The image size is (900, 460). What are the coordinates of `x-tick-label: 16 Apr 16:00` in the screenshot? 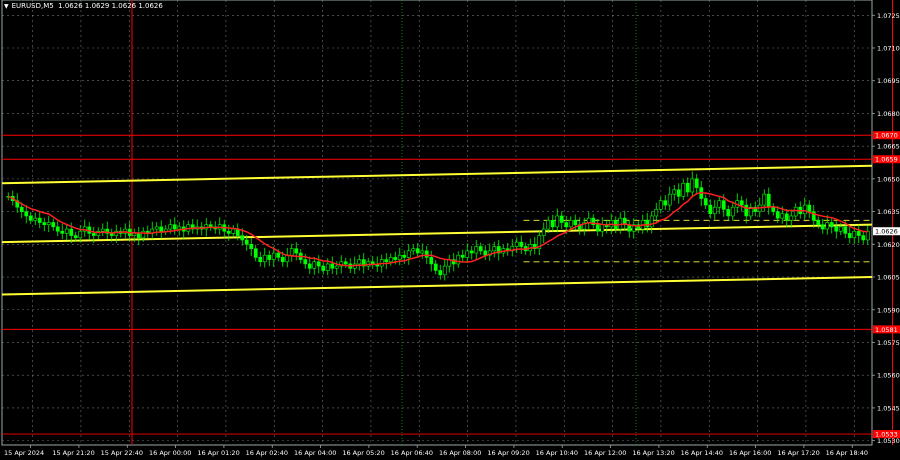 It's located at (750, 453).